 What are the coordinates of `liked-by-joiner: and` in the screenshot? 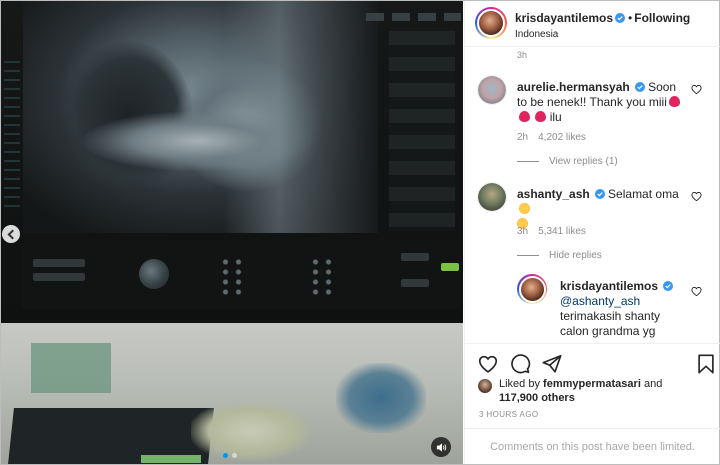 It's located at (653, 384).